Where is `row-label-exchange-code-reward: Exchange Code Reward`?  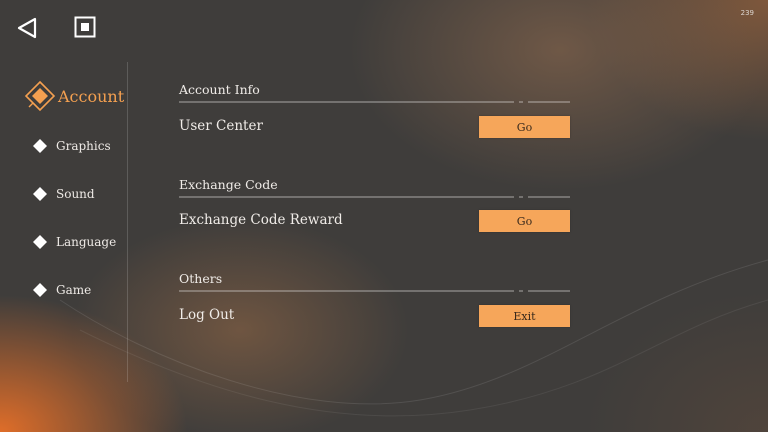
row-label-exchange-code-reward: Exchange Code Reward is located at coordinates (261, 220).